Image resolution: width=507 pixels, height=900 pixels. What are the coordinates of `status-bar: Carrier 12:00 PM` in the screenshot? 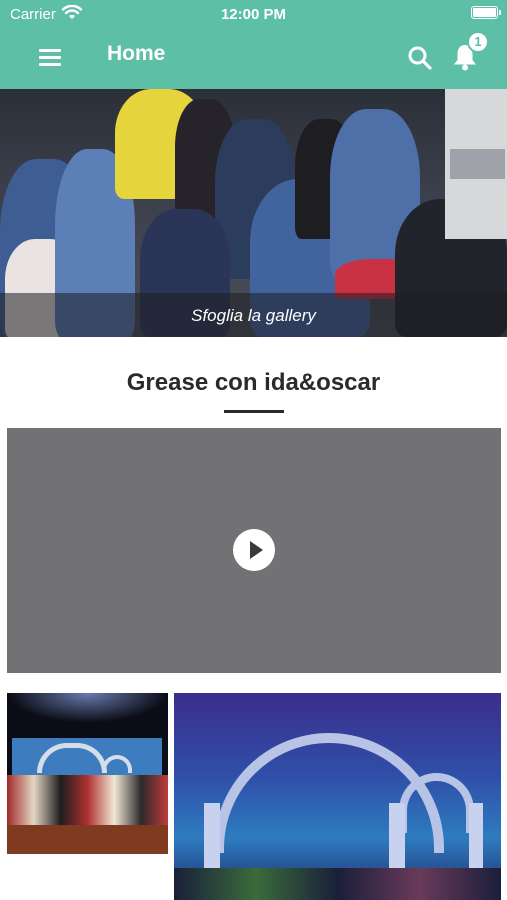 It's located at (253, 14).